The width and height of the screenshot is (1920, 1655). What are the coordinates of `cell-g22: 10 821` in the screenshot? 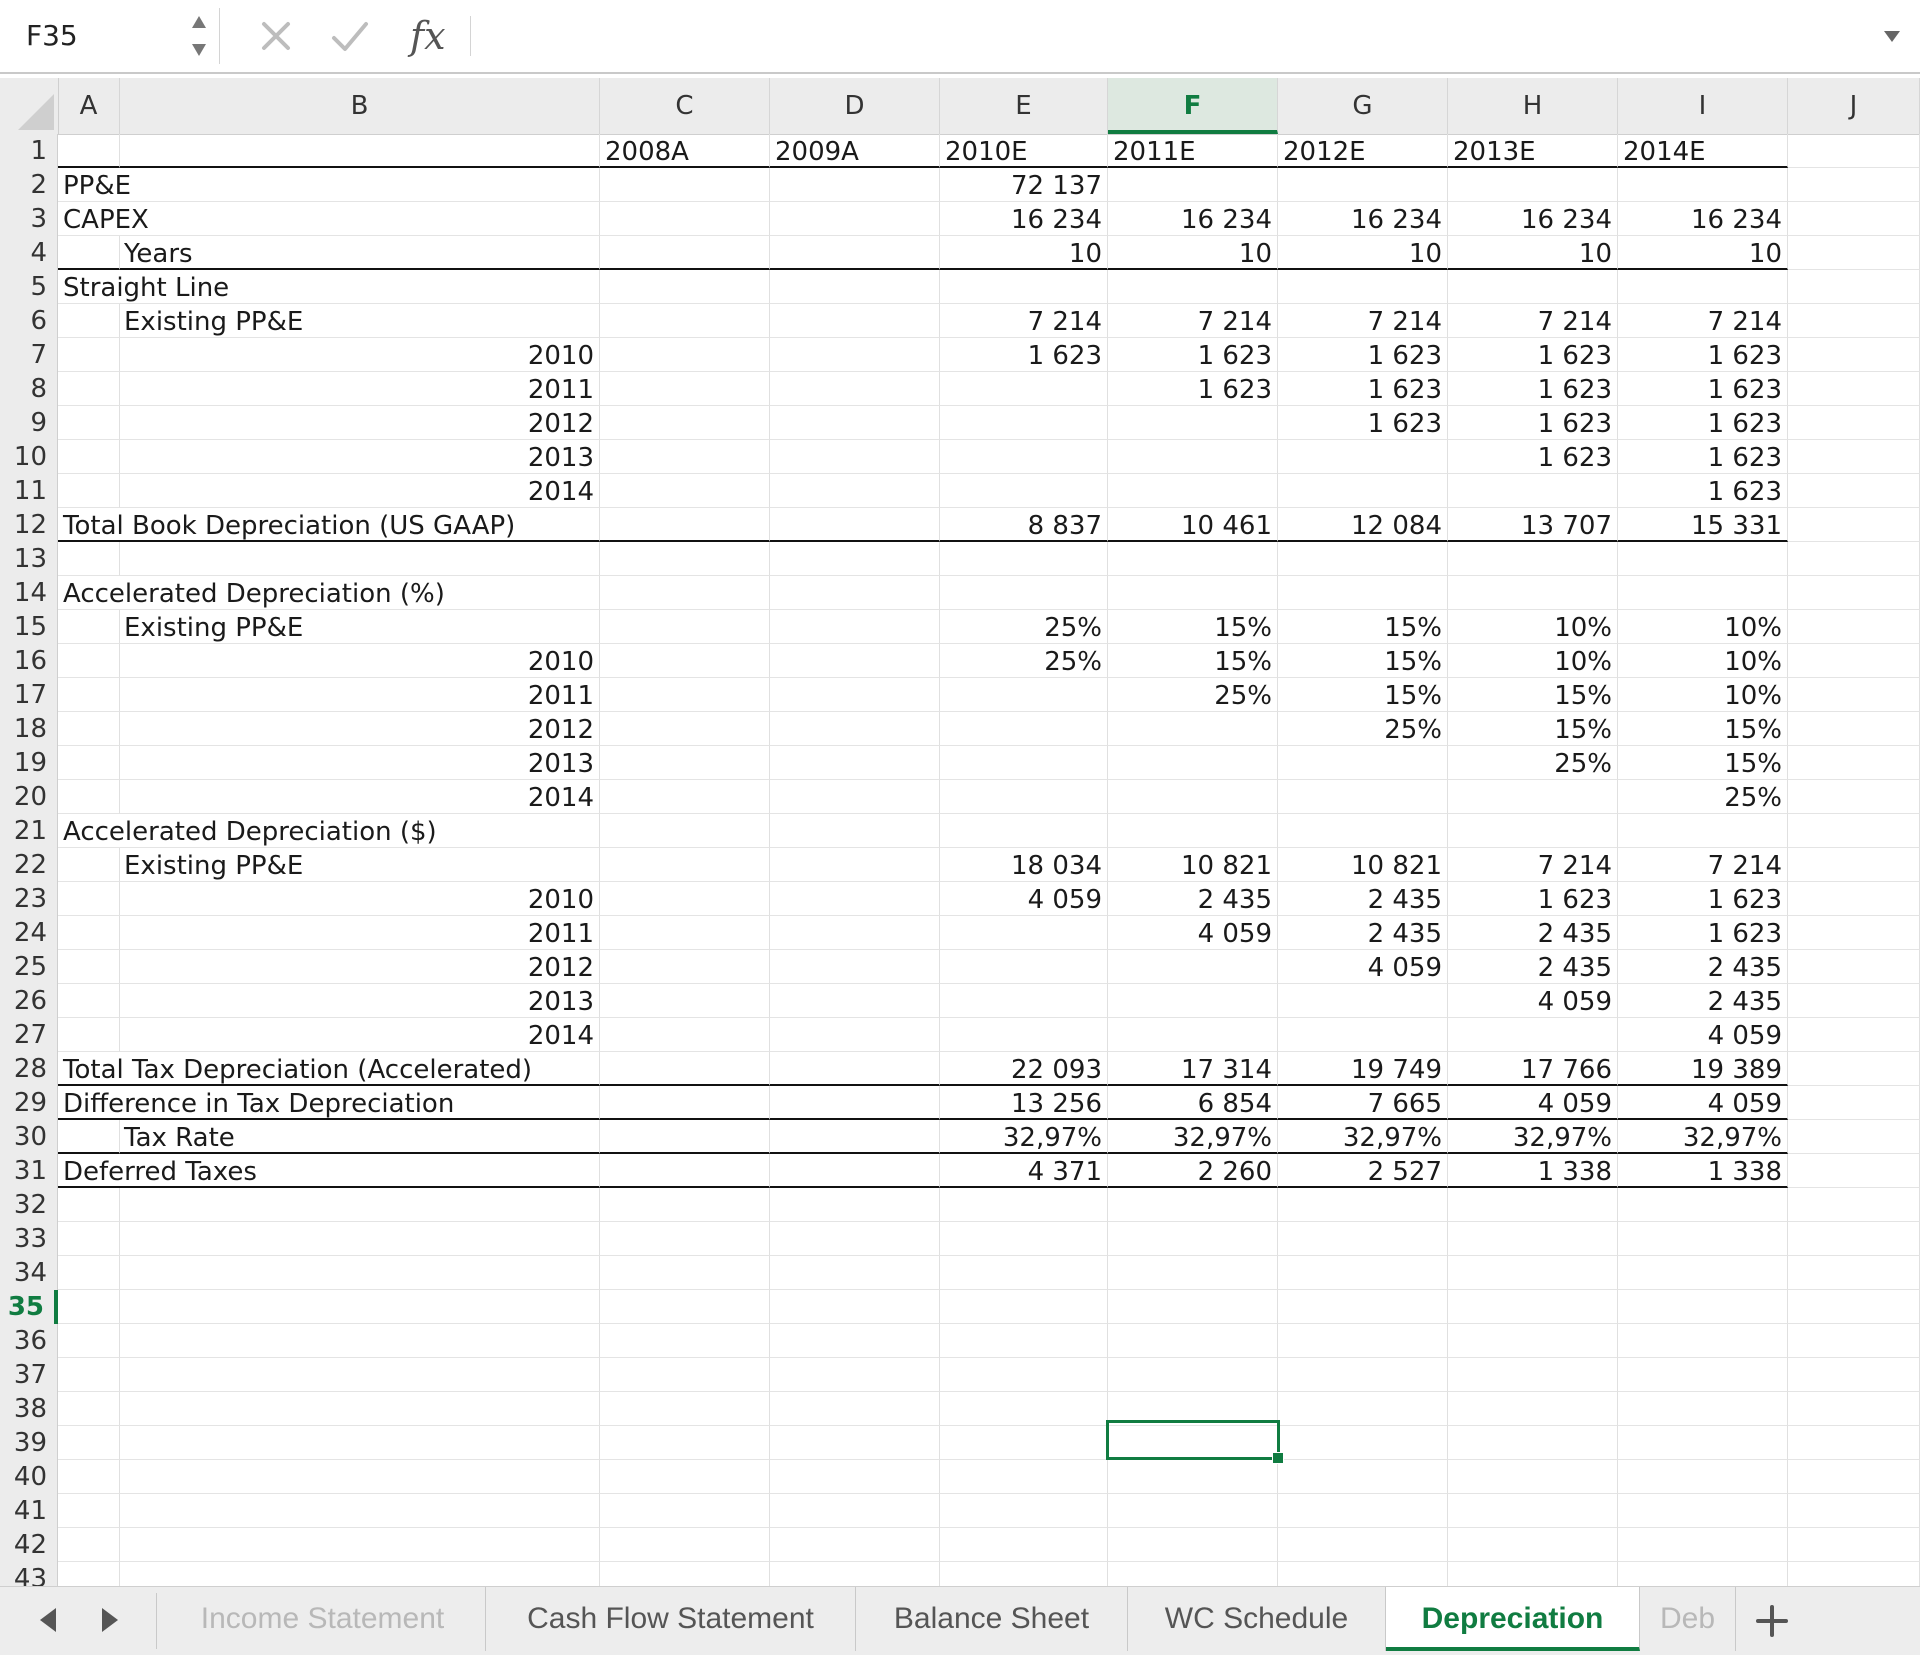 It's located at (1363, 865).